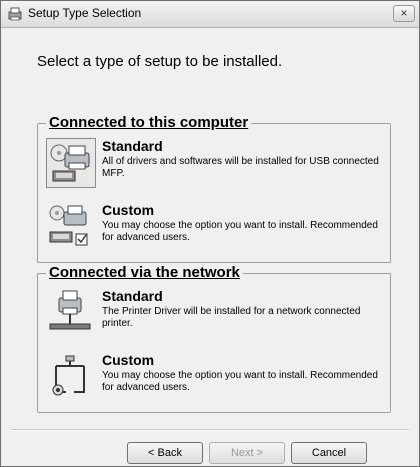  I want to click on usb-custom-printer-icon, so click(71, 227).